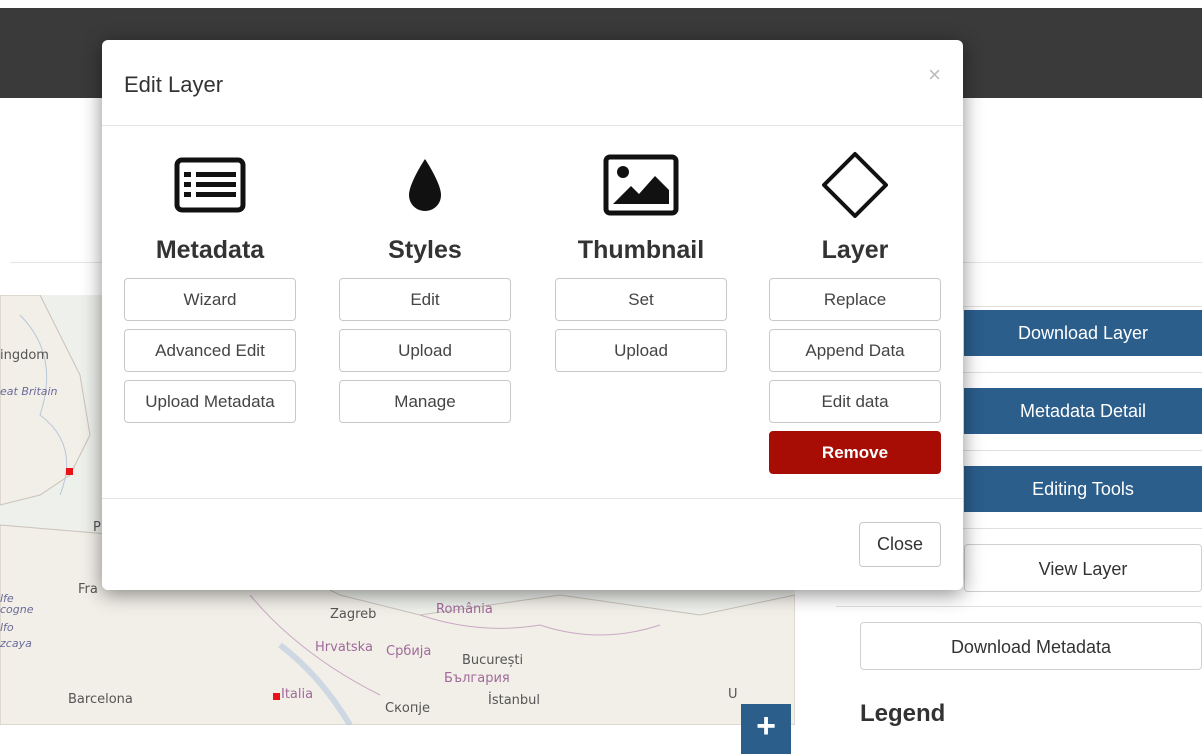  What do you see at coordinates (641, 350) in the screenshot?
I see `thumbnail-upload-button: Upload` at bounding box center [641, 350].